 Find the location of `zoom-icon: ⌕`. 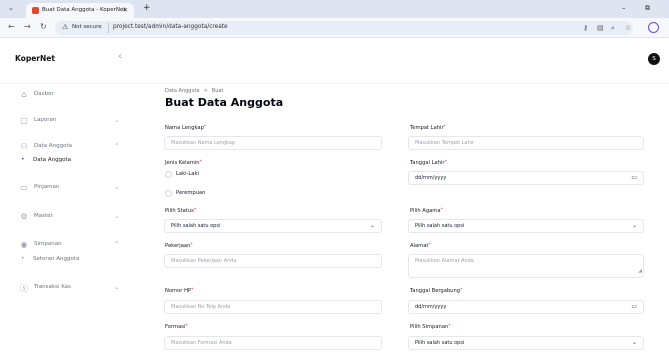

zoom-icon: ⌕ is located at coordinates (613, 28).